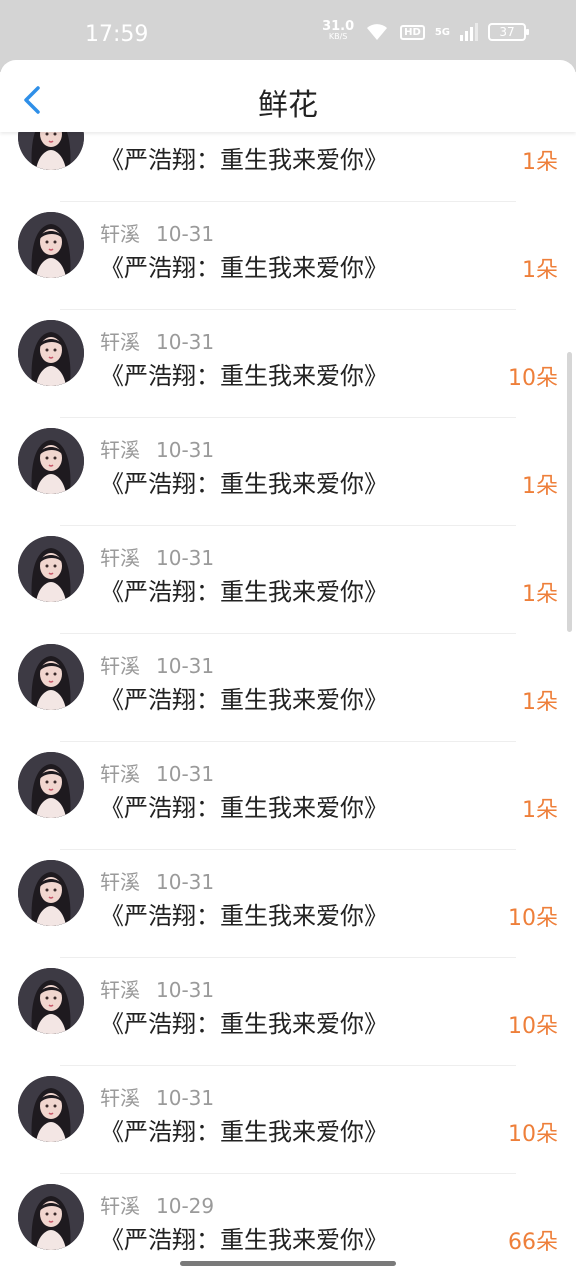 The height and width of the screenshot is (1280, 576). Describe the element at coordinates (288, 105) in the screenshot. I see `page-title: 鲜花` at that location.